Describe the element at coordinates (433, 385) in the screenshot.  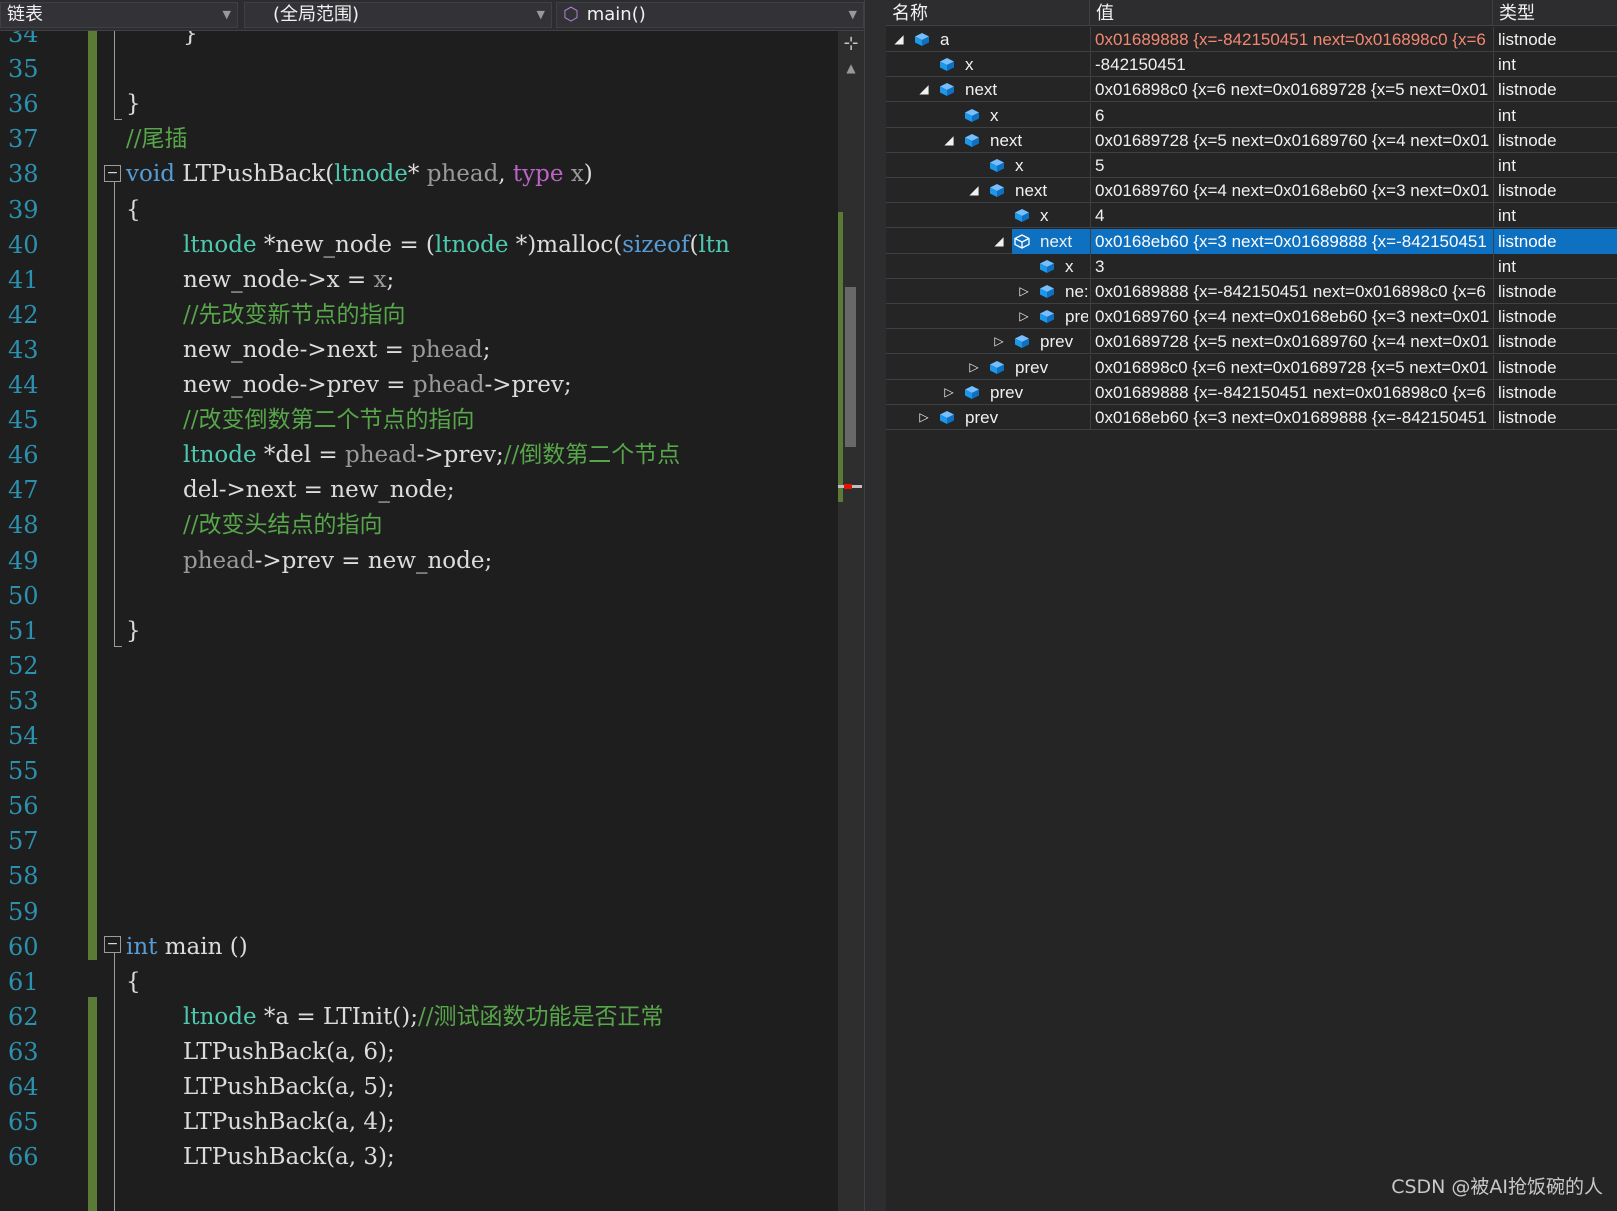
I see `code-line: 44 new_node->prev = phead->prev;` at that location.